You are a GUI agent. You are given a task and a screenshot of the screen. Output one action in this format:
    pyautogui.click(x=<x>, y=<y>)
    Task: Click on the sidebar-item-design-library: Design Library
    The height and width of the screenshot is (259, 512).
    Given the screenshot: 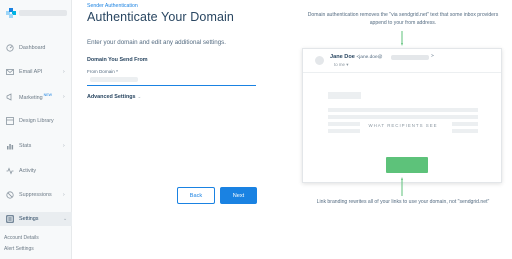 What is the action you would take?
    pyautogui.click(x=36, y=121)
    